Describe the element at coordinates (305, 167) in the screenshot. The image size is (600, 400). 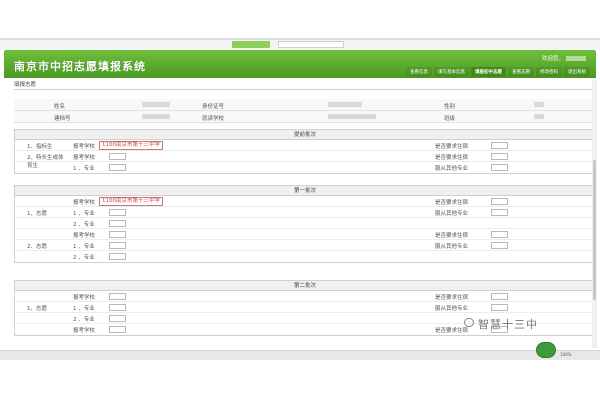
I see `table-row: 1 、专业 服从其他专业` at that location.